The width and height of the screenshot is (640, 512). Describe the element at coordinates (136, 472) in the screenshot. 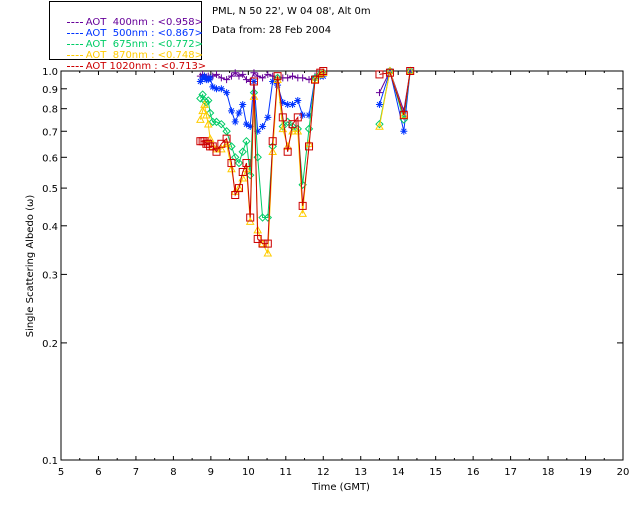

I see `x-tick-label: 7` at that location.